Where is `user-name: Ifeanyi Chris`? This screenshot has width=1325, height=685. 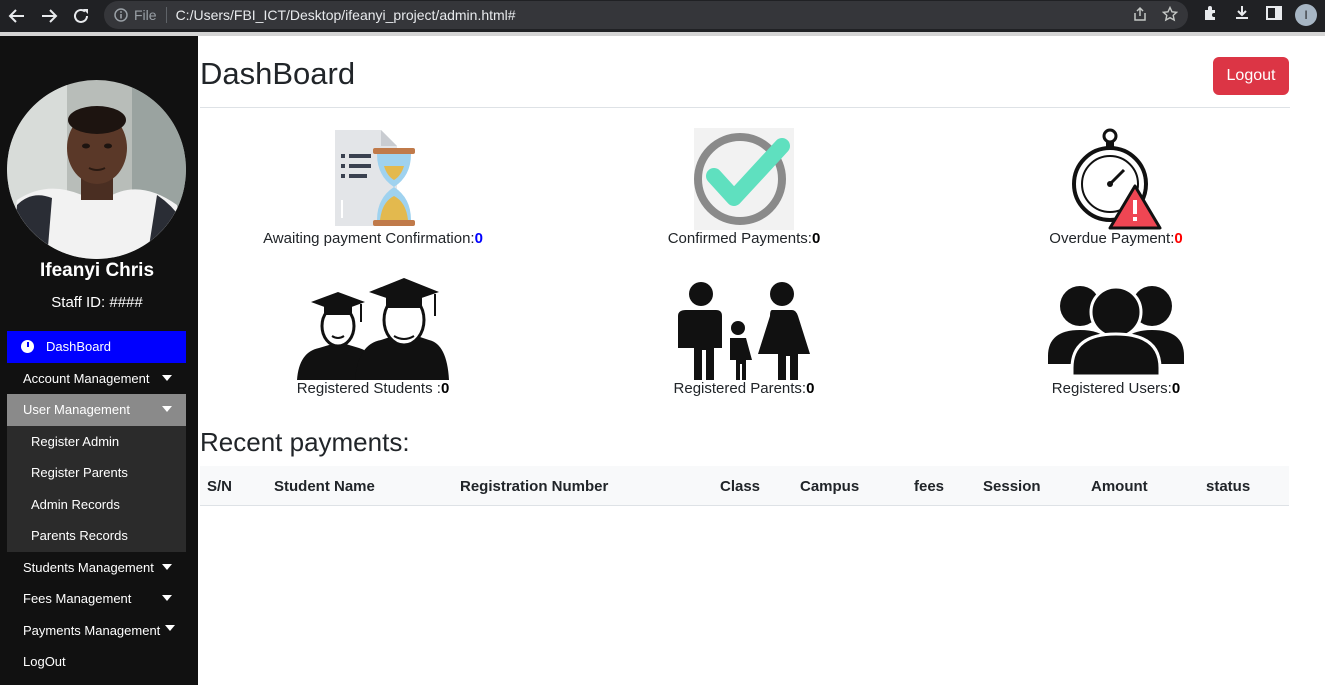
user-name: Ifeanyi Chris is located at coordinates (97, 270).